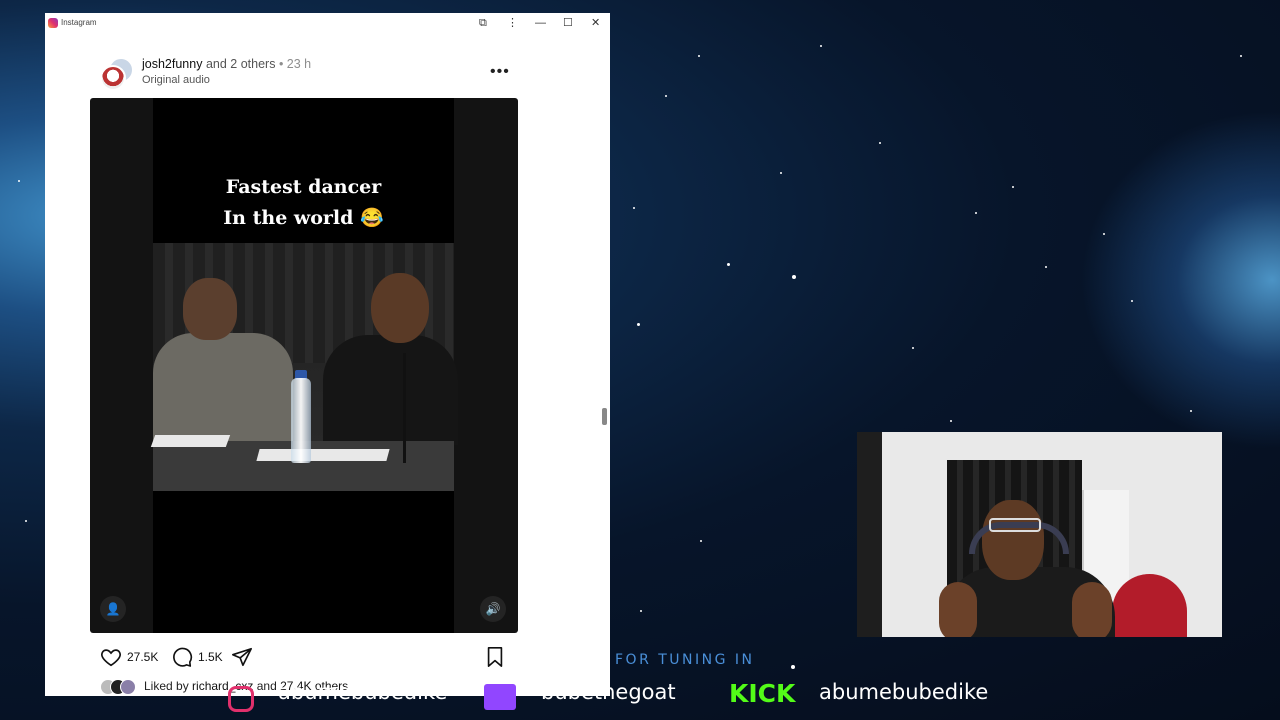 This screenshot has width=1280, height=720. I want to click on comment-count: 1.5K, so click(210, 657).